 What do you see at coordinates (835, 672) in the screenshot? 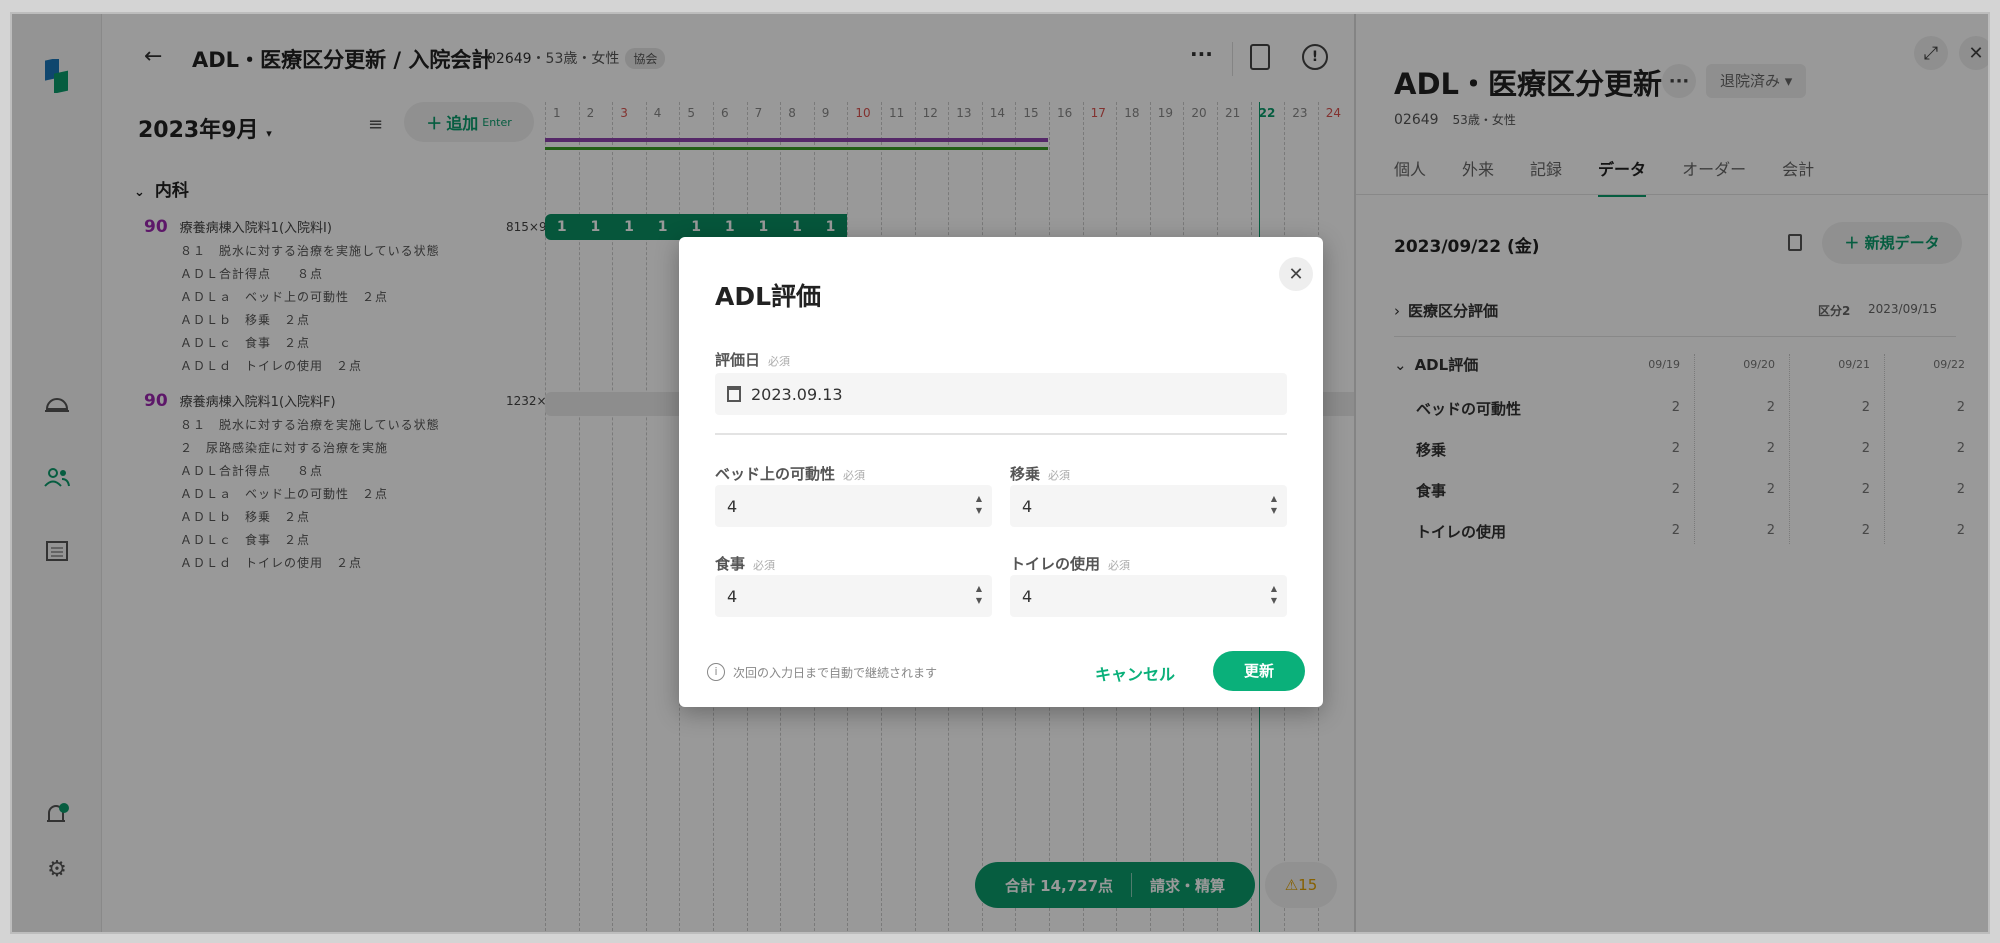
I see `note-text: 次回の入力日まで自動で継続されます` at bounding box center [835, 672].